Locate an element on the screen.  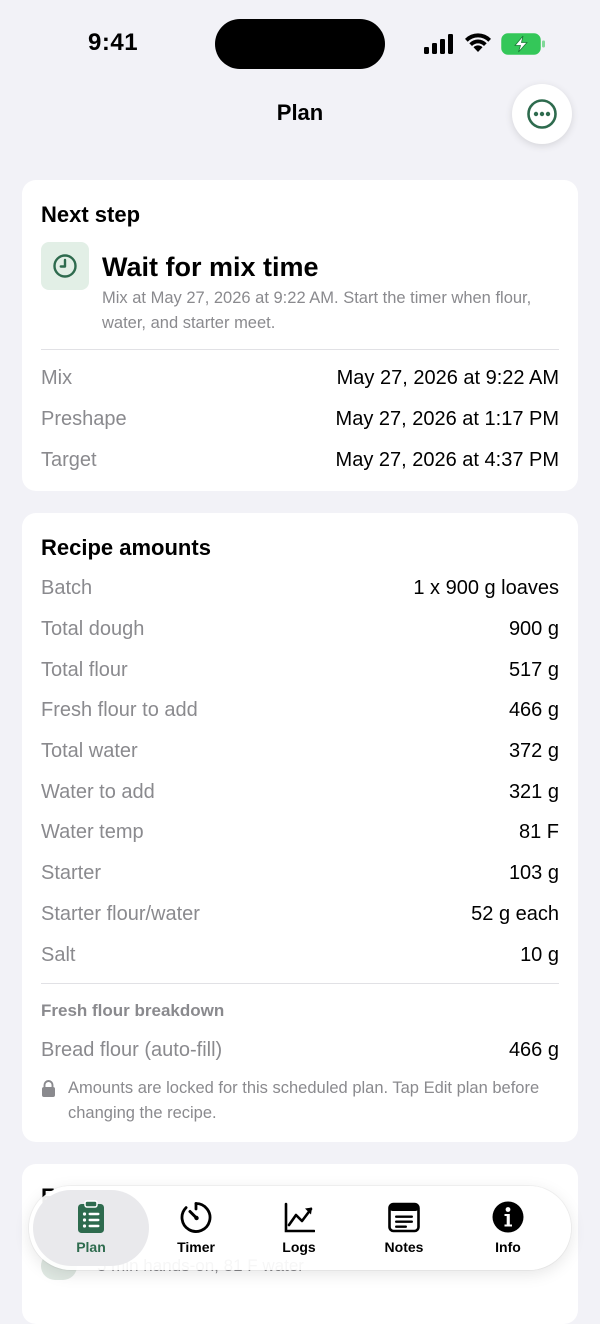
recipe-row-water-to-add: Water to add 321 g is located at coordinates (300, 794).